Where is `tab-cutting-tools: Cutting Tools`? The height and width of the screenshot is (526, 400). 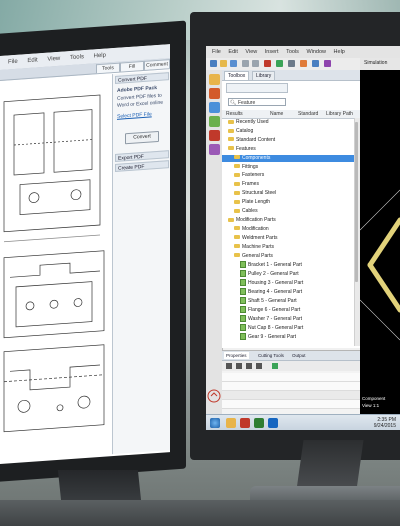 tab-cutting-tools: Cutting Tools is located at coordinates (271, 355).